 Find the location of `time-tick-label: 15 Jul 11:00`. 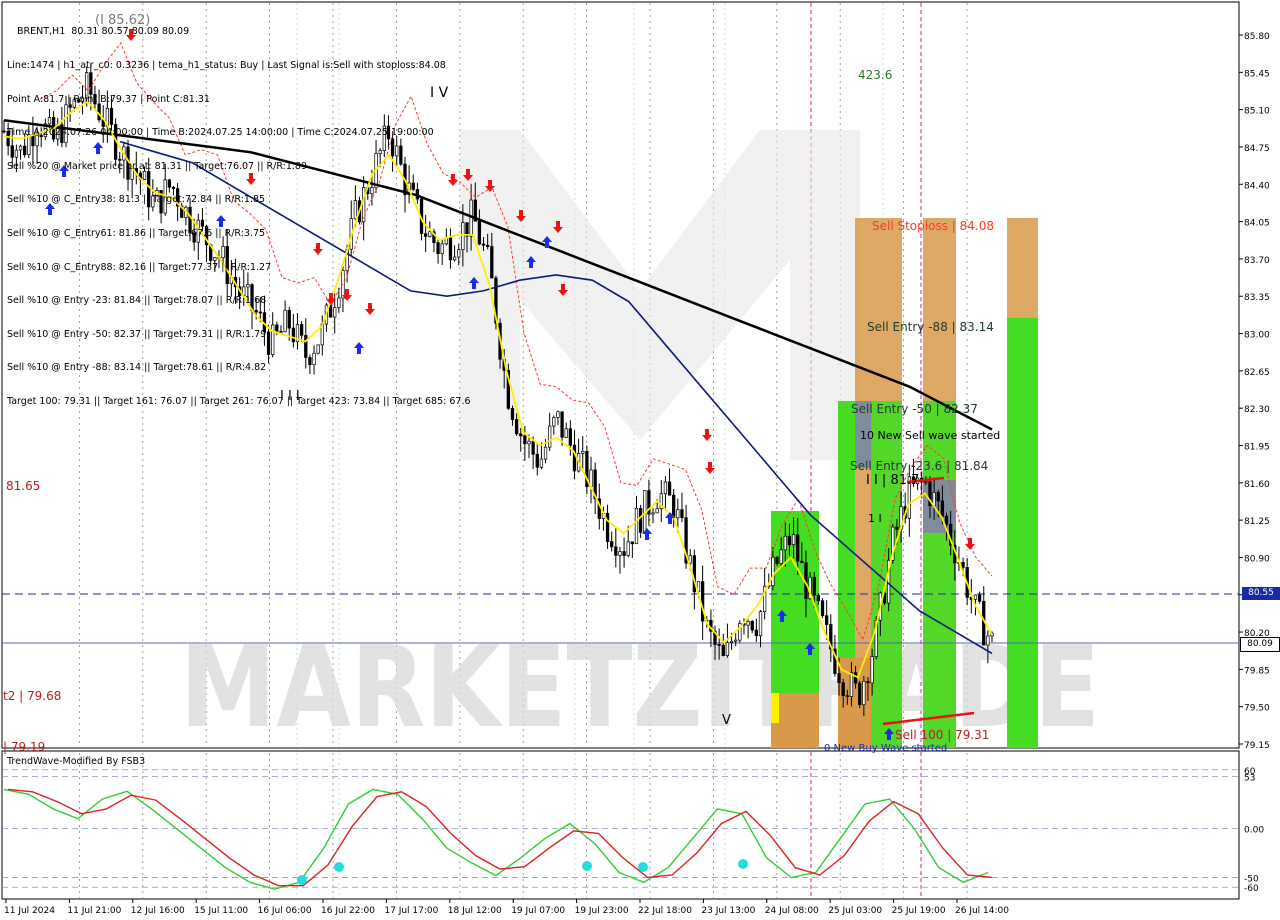

time-tick-label: 15 Jul 11:00 is located at coordinates (221, 911).